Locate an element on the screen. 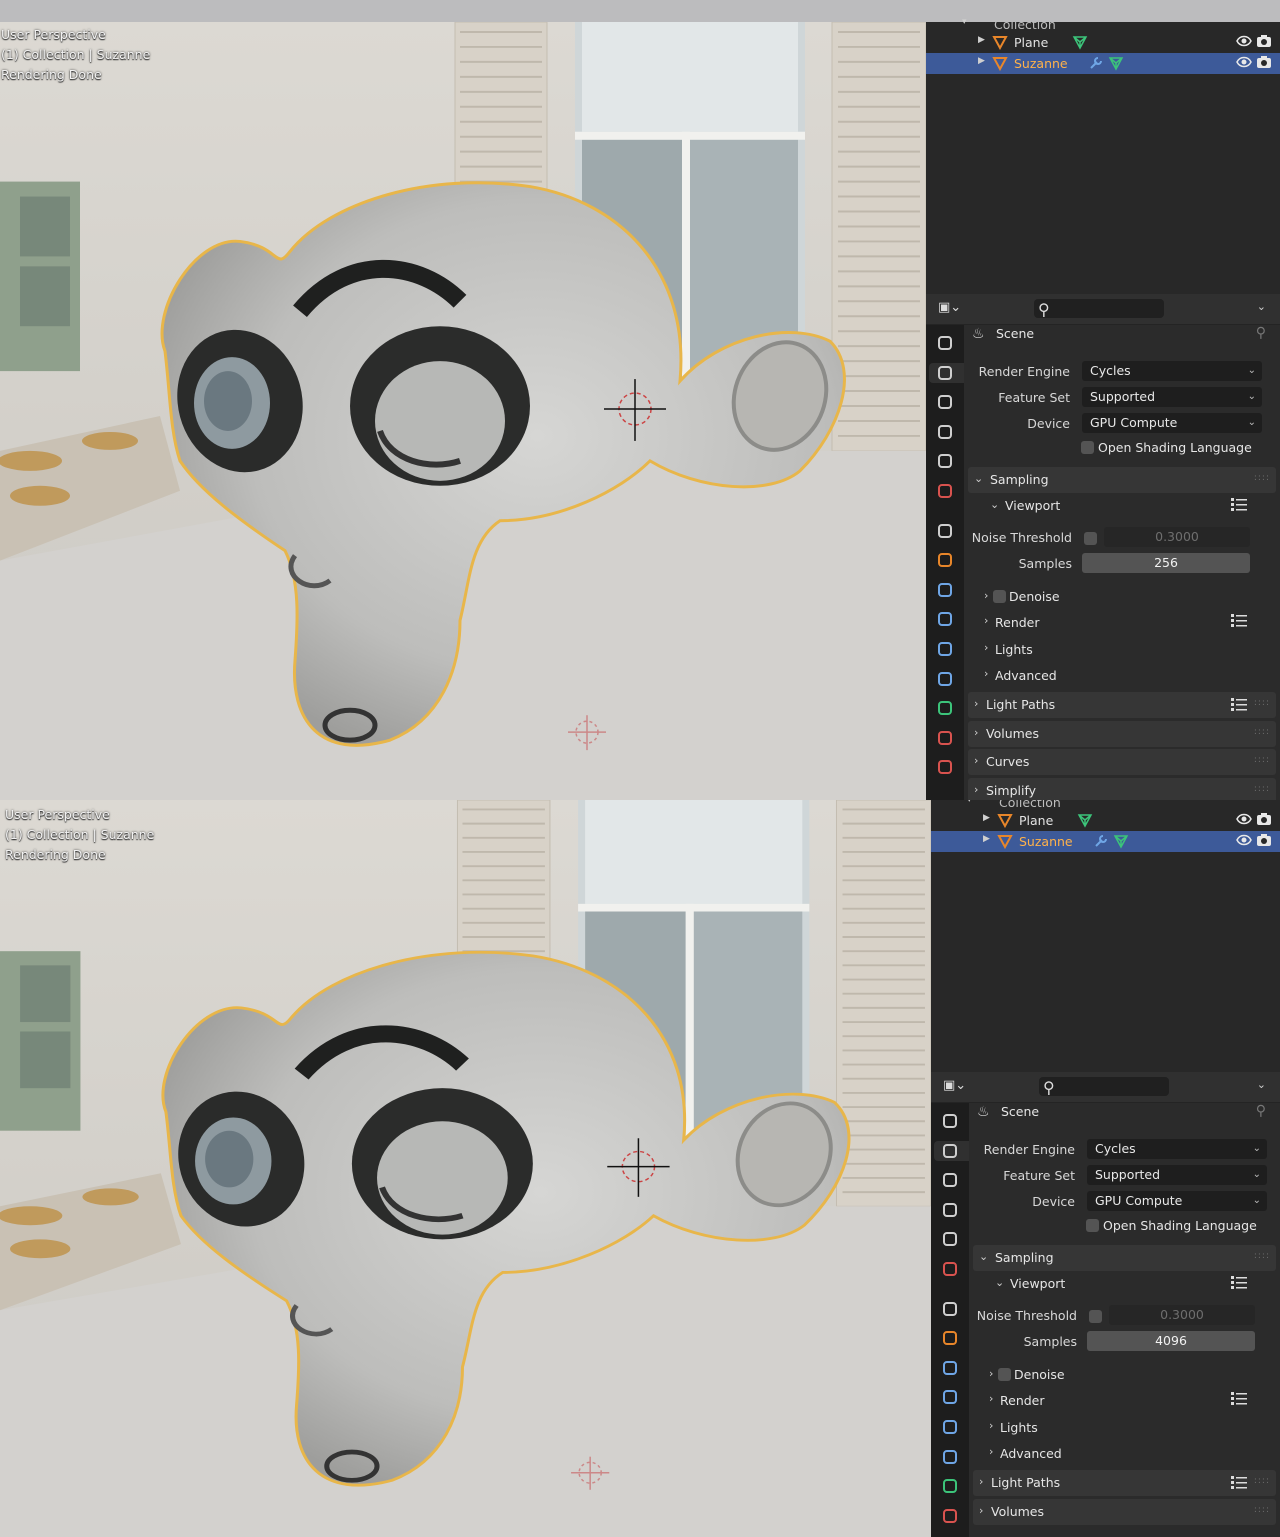 The height and width of the screenshot is (1537, 1280). tab-tool-icon is located at coordinates (945, 343).